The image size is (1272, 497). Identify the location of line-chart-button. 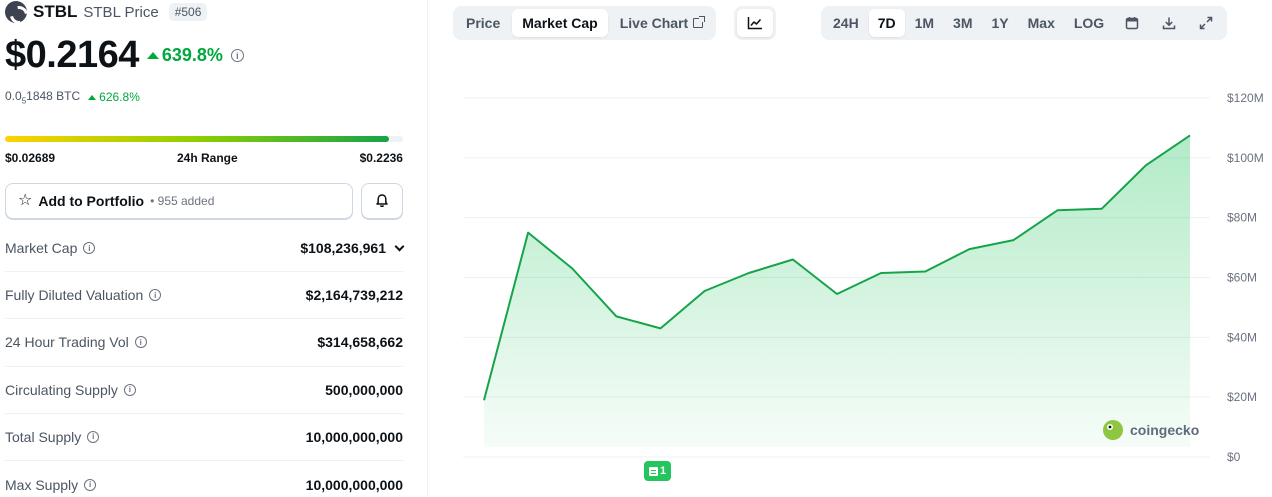
(755, 23).